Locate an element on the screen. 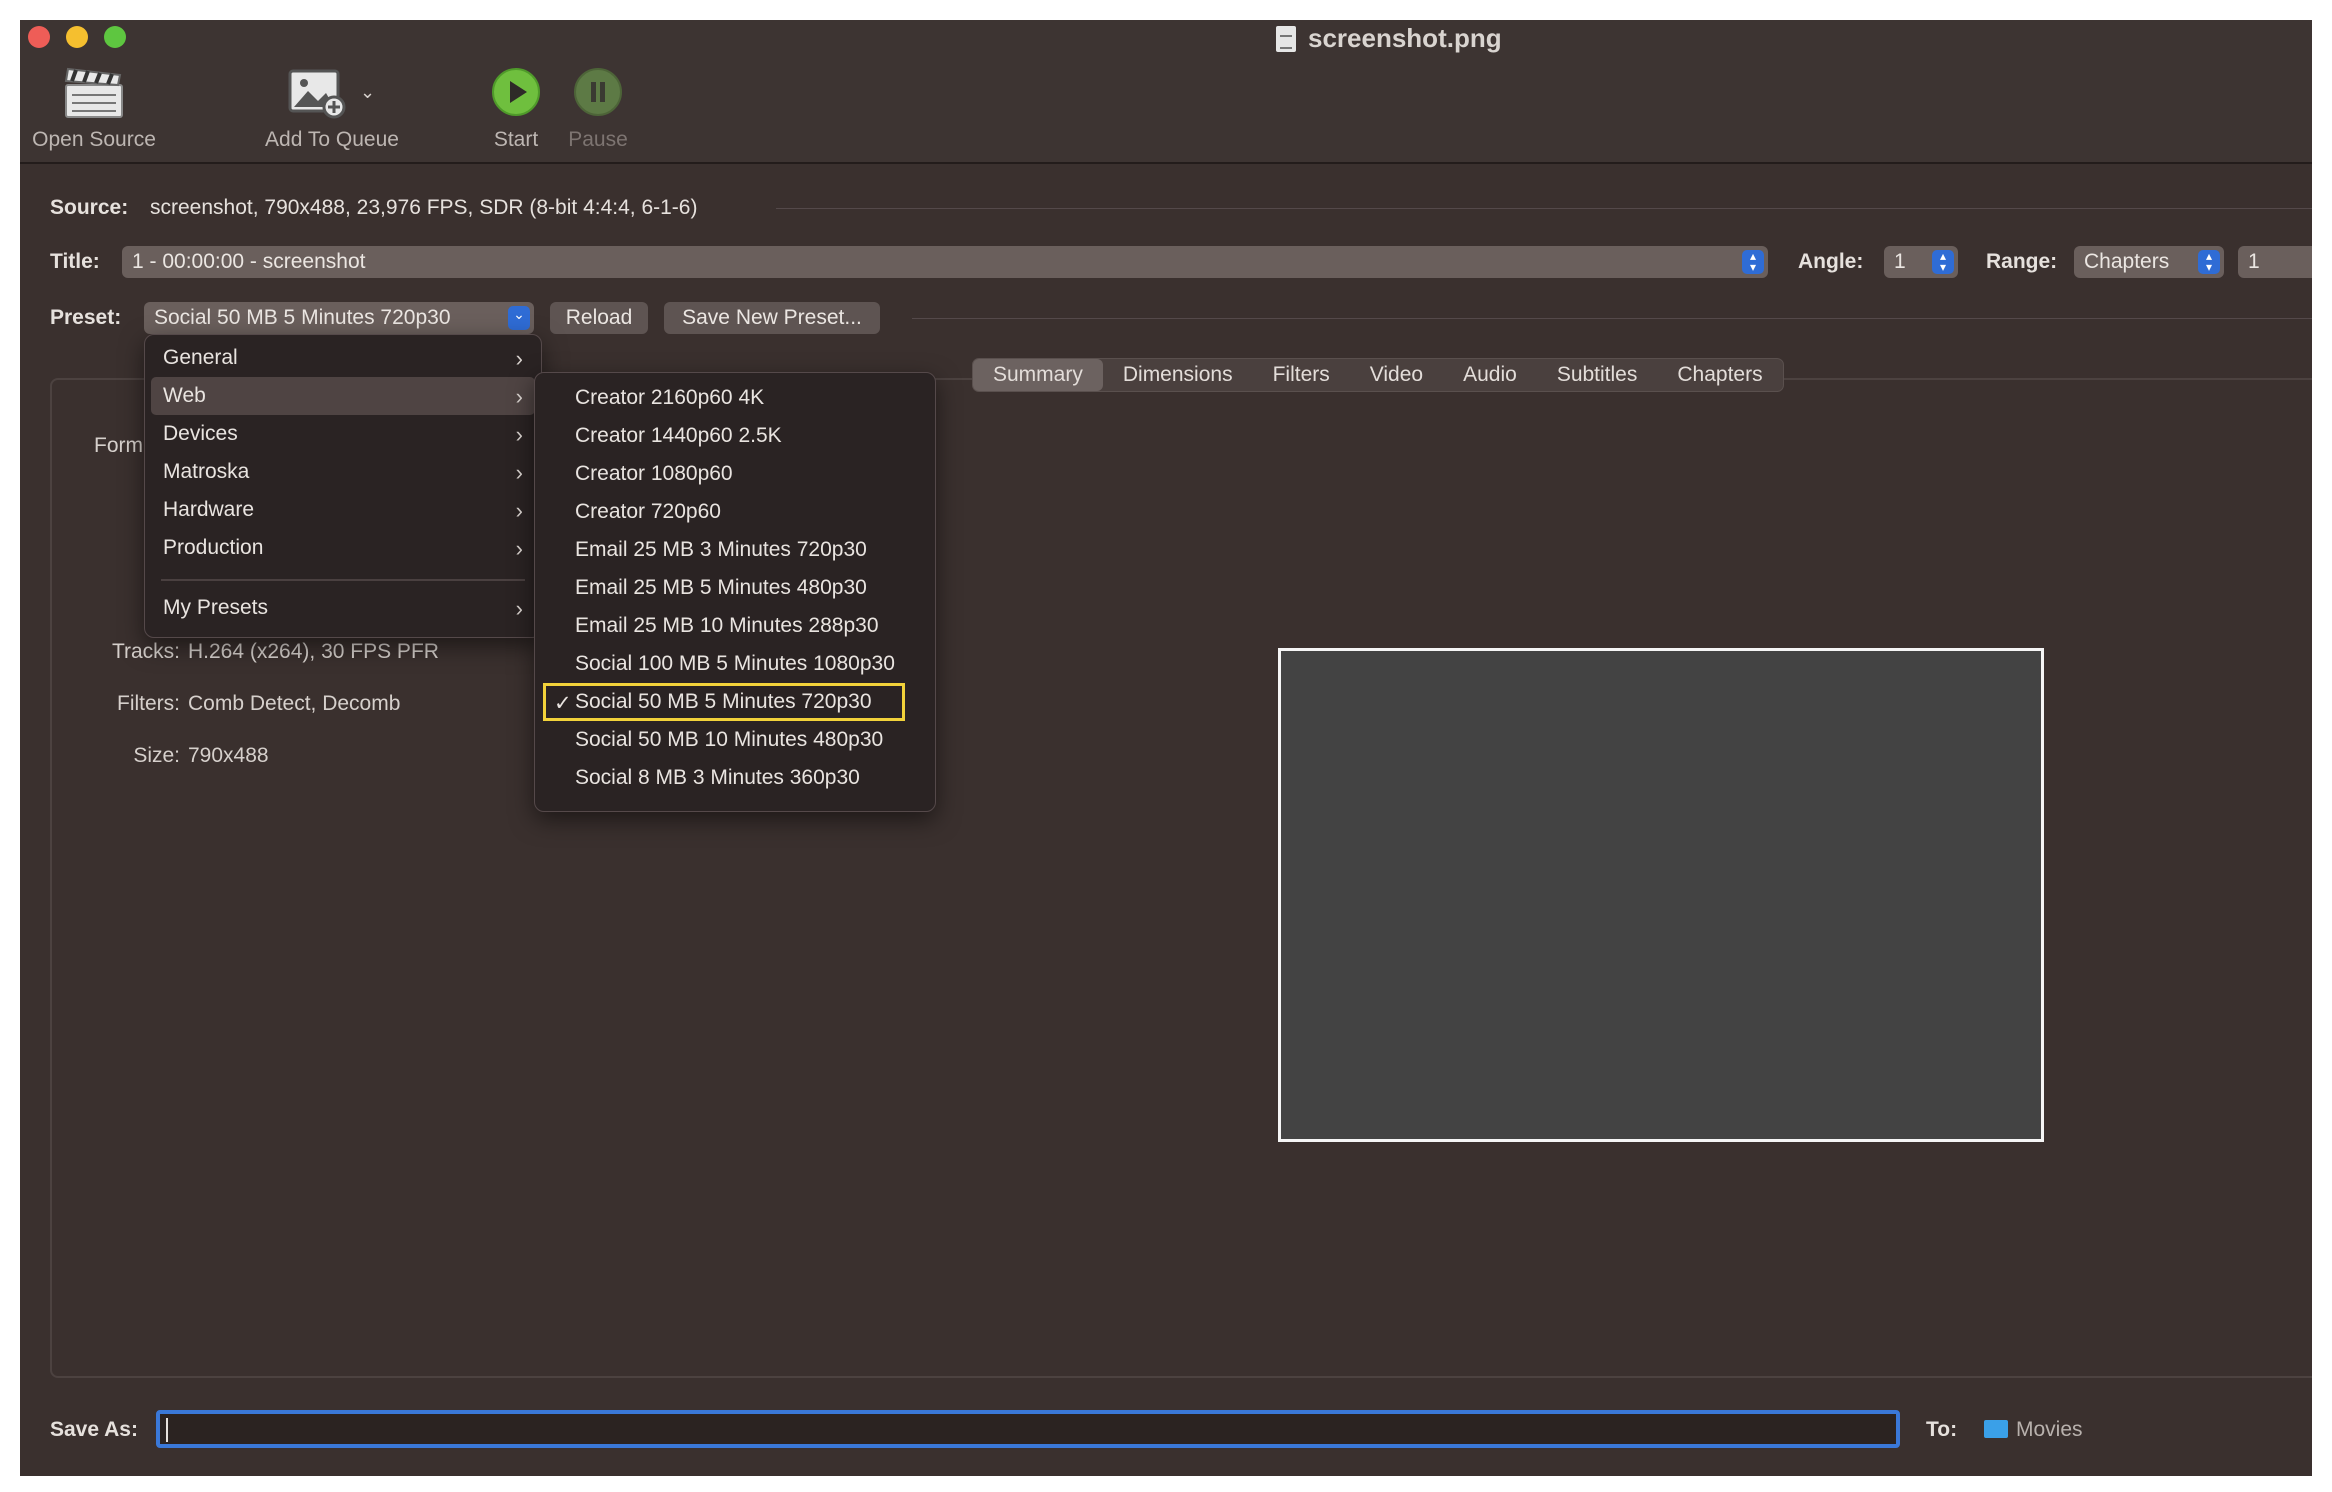  menu-item-label: General is located at coordinates (200, 357).